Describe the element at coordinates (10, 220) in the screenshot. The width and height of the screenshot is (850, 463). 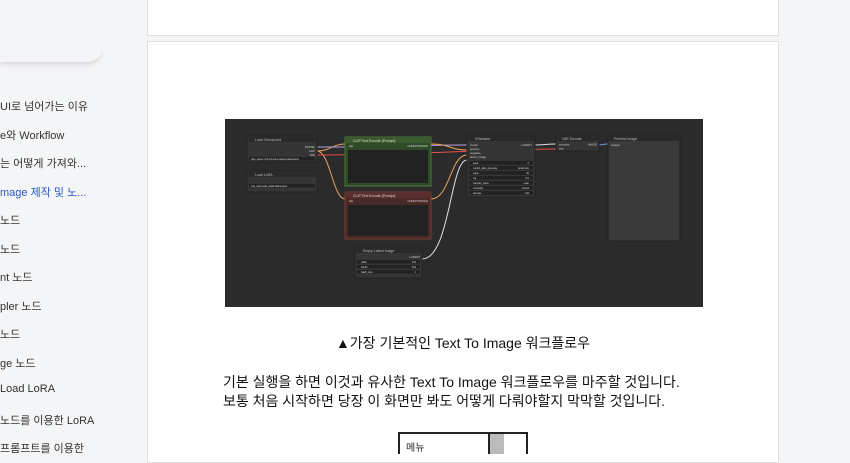
I see `toc-item-5: 노드` at that location.